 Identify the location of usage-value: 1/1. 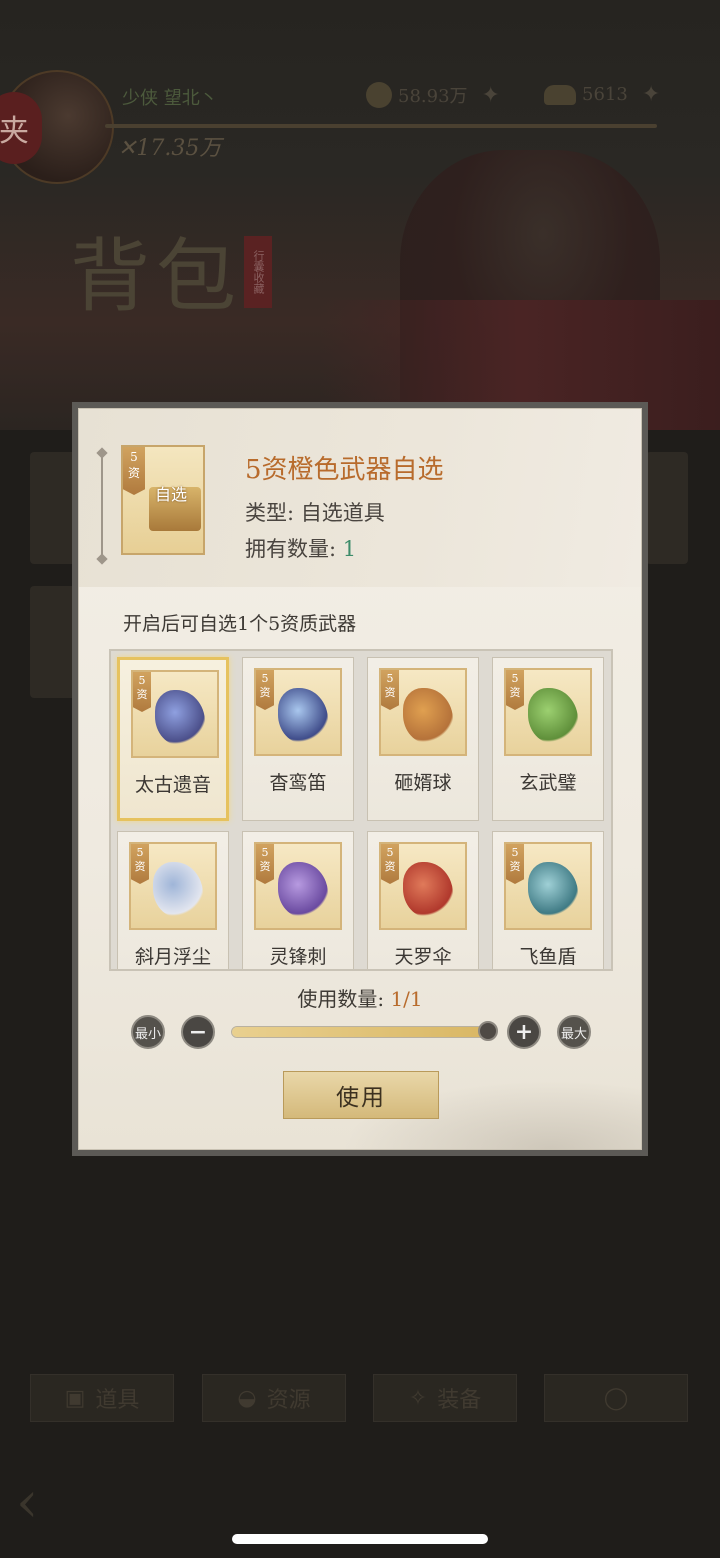
(406, 999).